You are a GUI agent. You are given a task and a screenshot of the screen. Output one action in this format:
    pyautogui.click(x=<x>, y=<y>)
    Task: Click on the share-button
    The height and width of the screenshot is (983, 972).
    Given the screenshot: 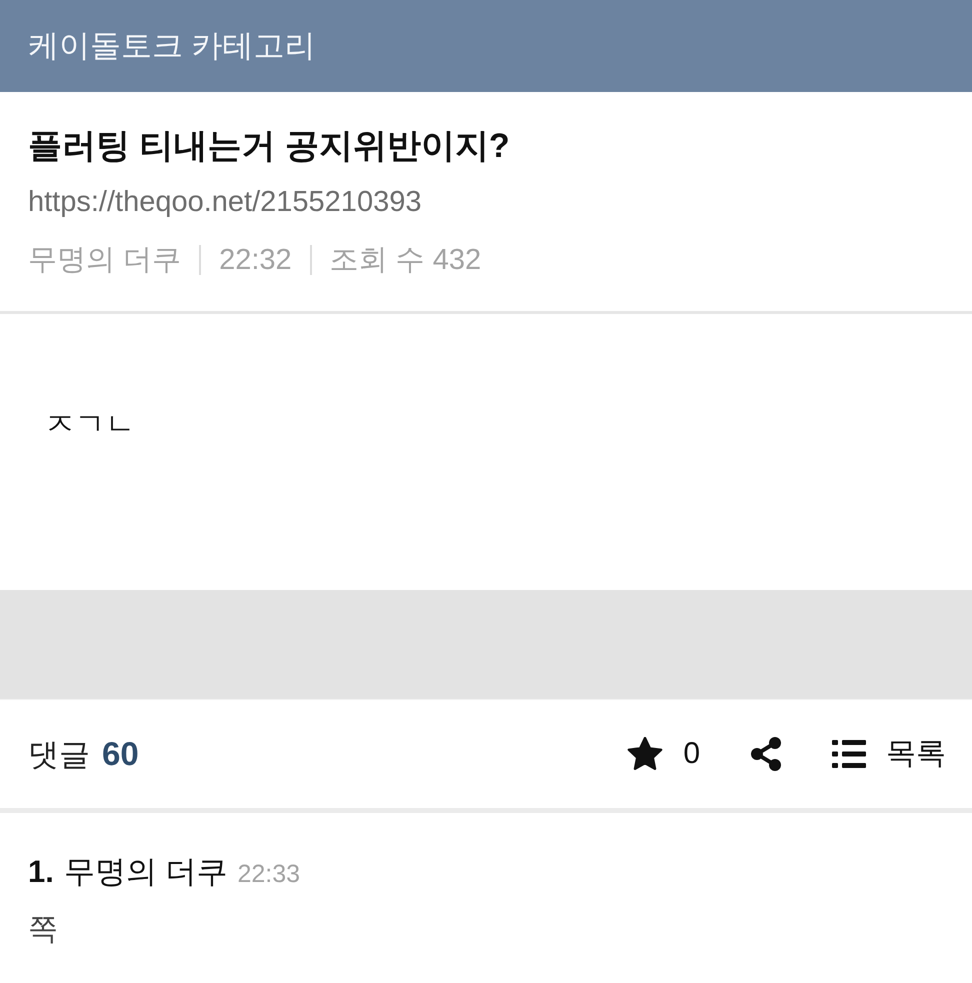 What is the action you would take?
    pyautogui.click(x=766, y=754)
    